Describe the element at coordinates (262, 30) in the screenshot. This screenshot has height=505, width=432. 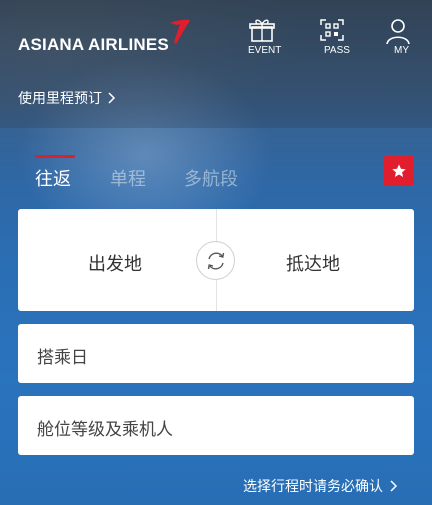
I see `gift-icon` at that location.